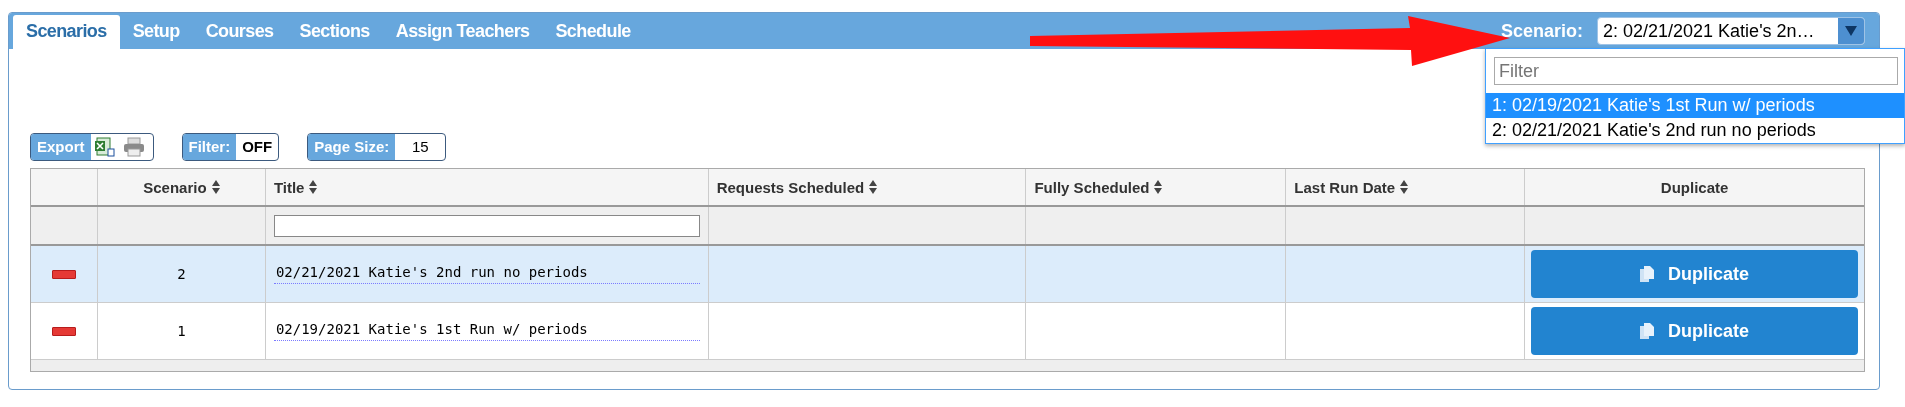  Describe the element at coordinates (486, 331) in the screenshot. I see `title-field: 02/19/2021 Katie's 1st Run w/ periods` at that location.